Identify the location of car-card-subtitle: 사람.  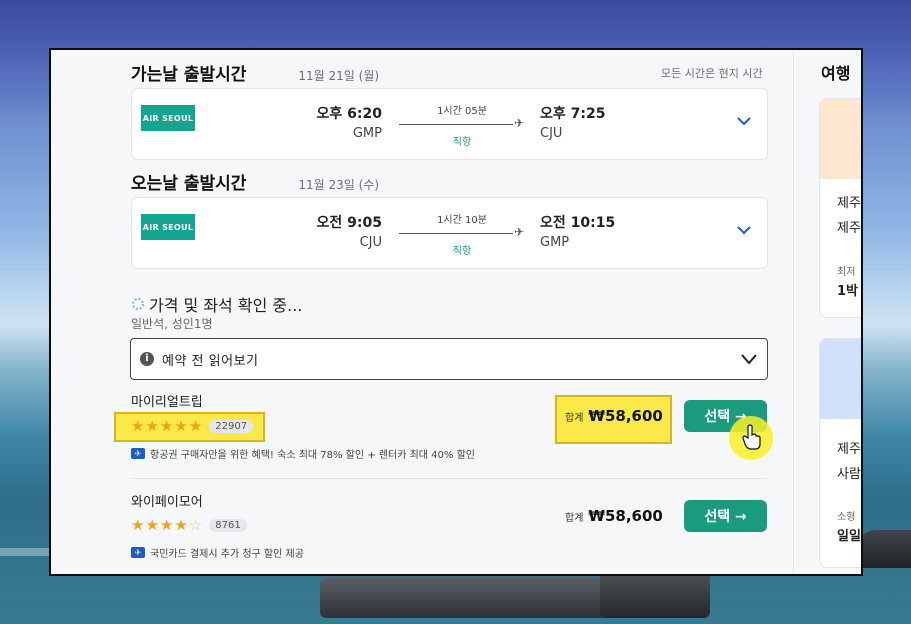
(849, 474).